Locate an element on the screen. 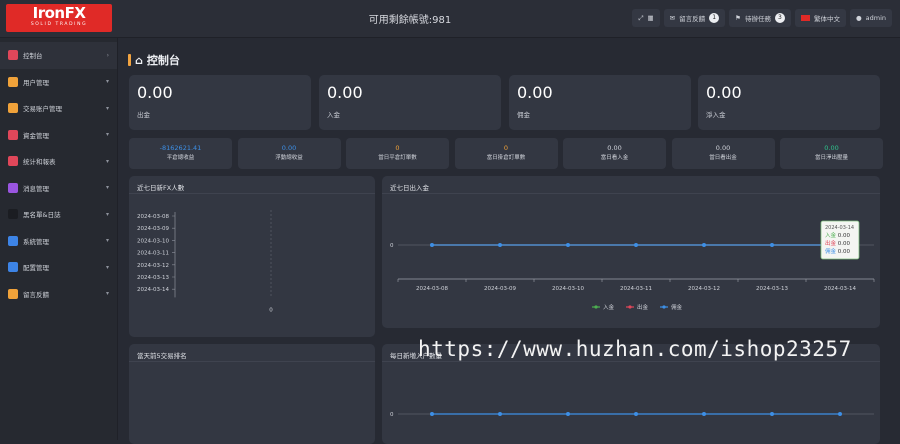 This screenshot has width=900, height=444. mini-stat-label: 平倉總收益 is located at coordinates (180, 158).